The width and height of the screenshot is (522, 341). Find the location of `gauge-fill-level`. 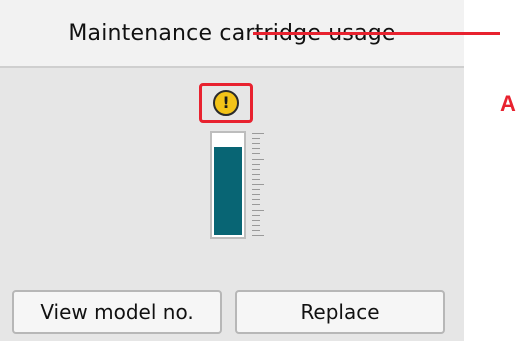

gauge-fill-level is located at coordinates (228, 191).